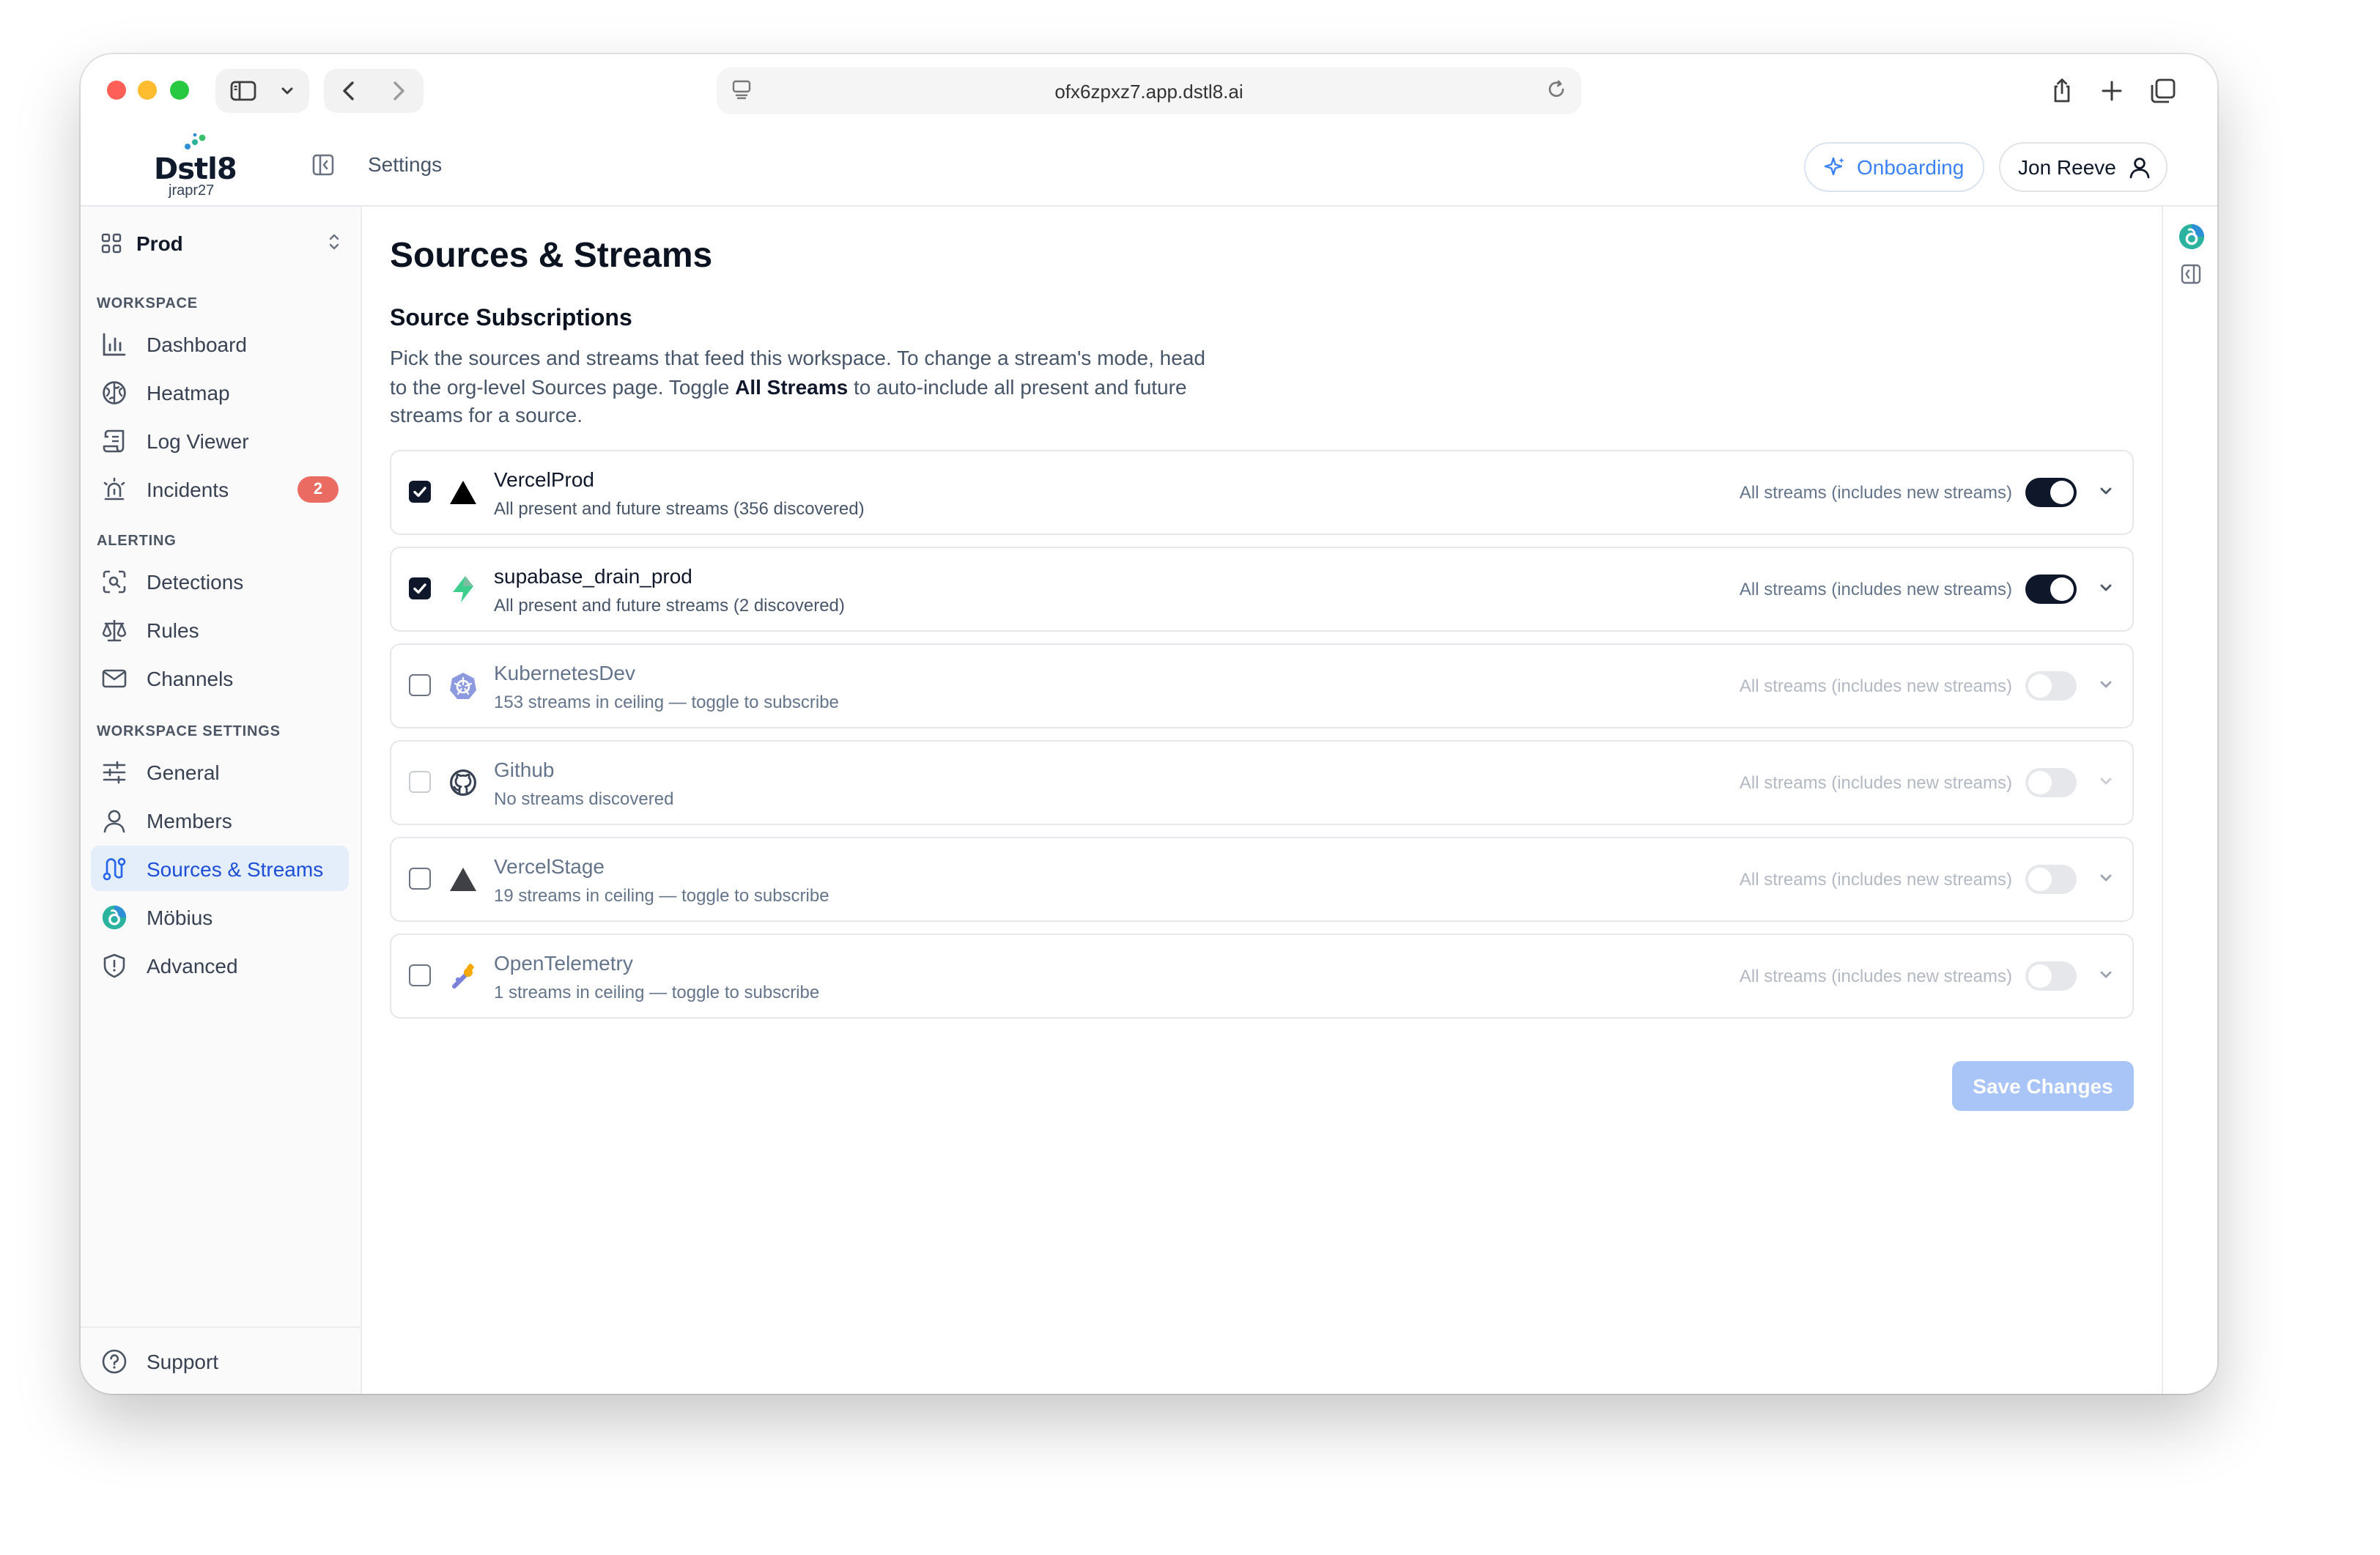  What do you see at coordinates (116, 91) in the screenshot?
I see `close-window-button` at bounding box center [116, 91].